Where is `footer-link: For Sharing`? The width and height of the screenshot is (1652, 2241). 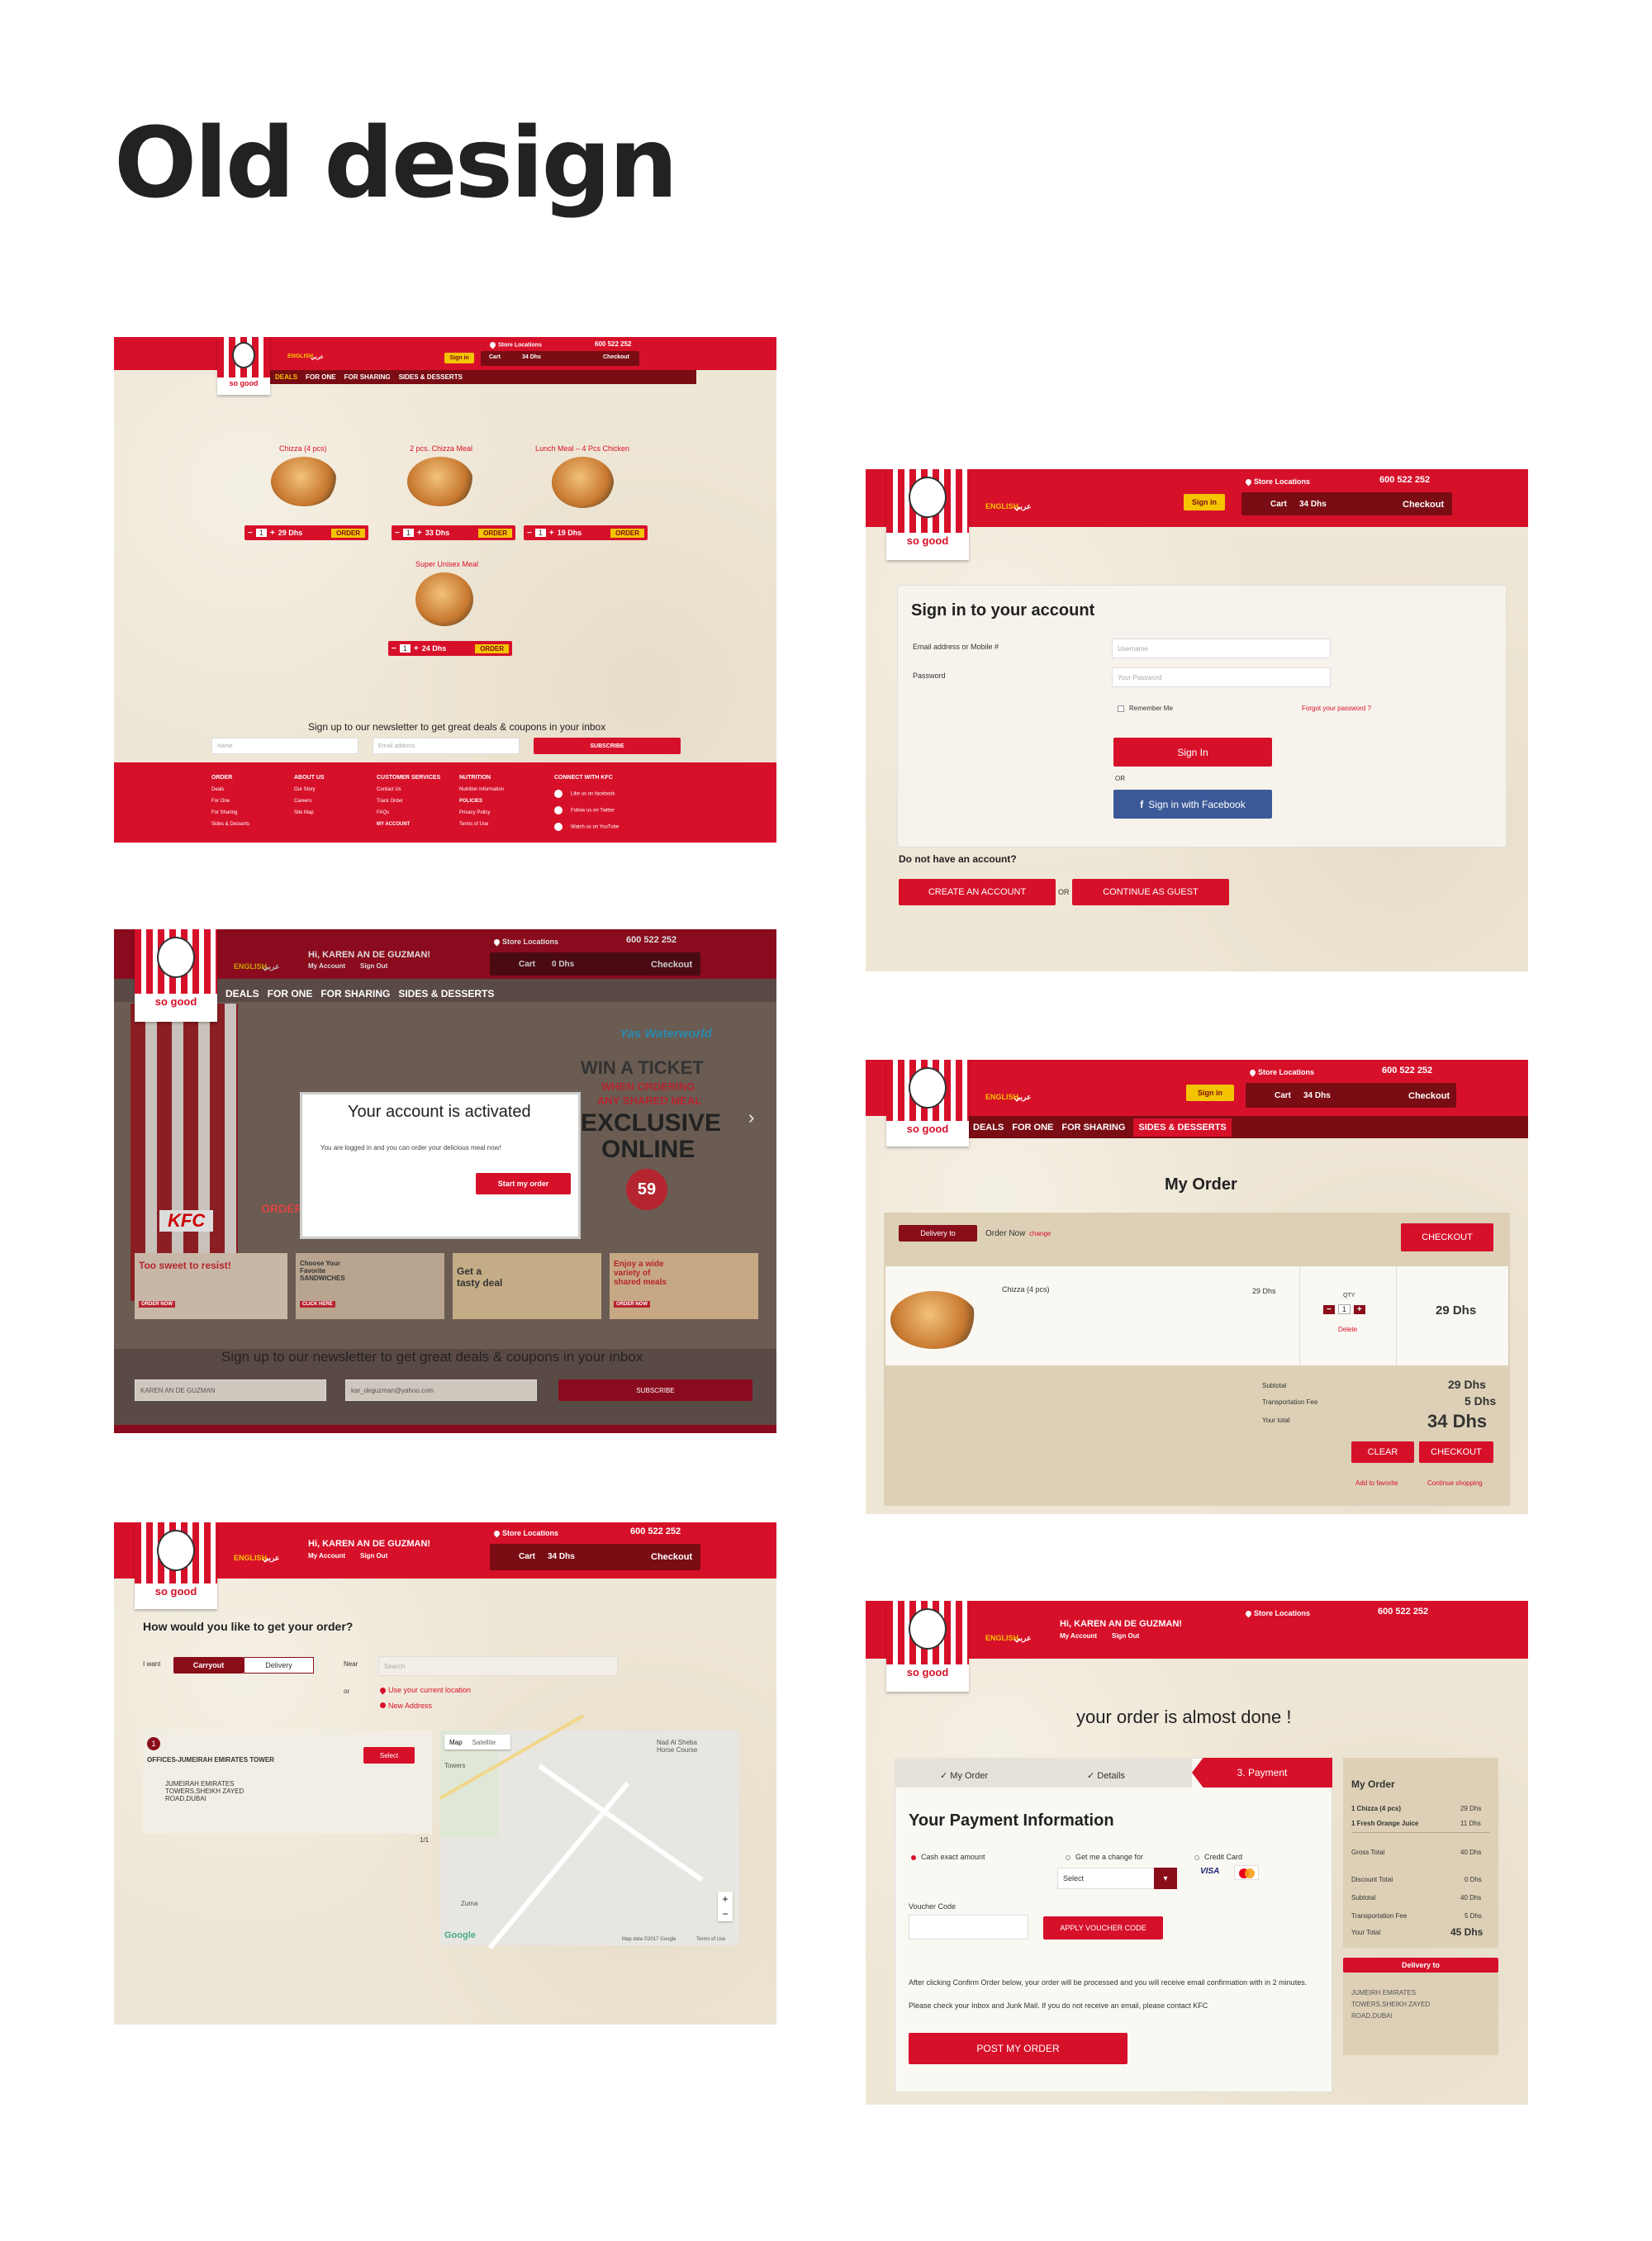 footer-link: For Sharing is located at coordinates (224, 812).